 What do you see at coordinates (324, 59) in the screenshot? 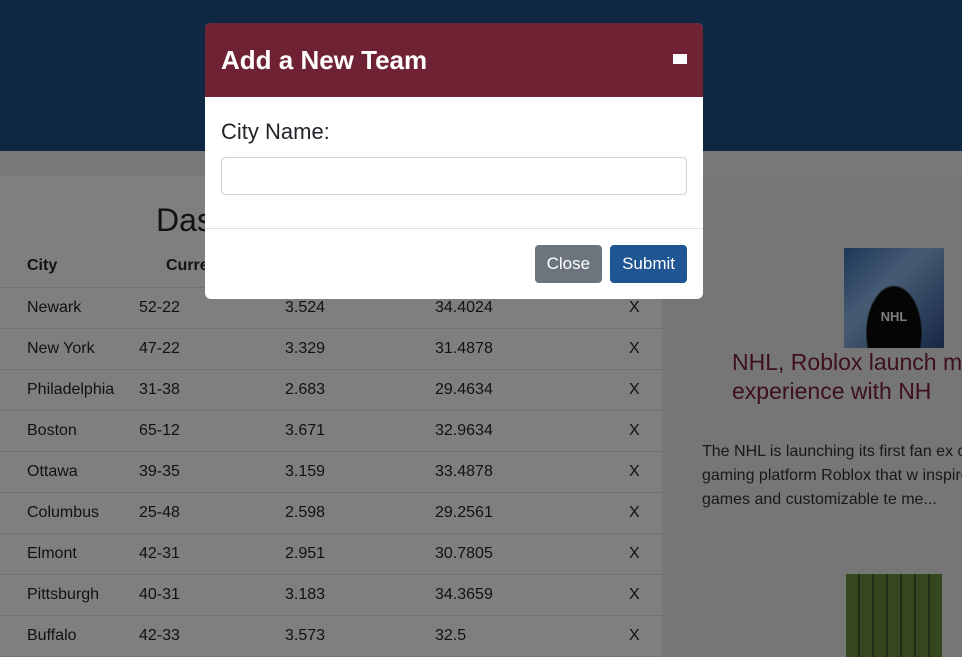
I see `modal-title: Add a New Team` at bounding box center [324, 59].